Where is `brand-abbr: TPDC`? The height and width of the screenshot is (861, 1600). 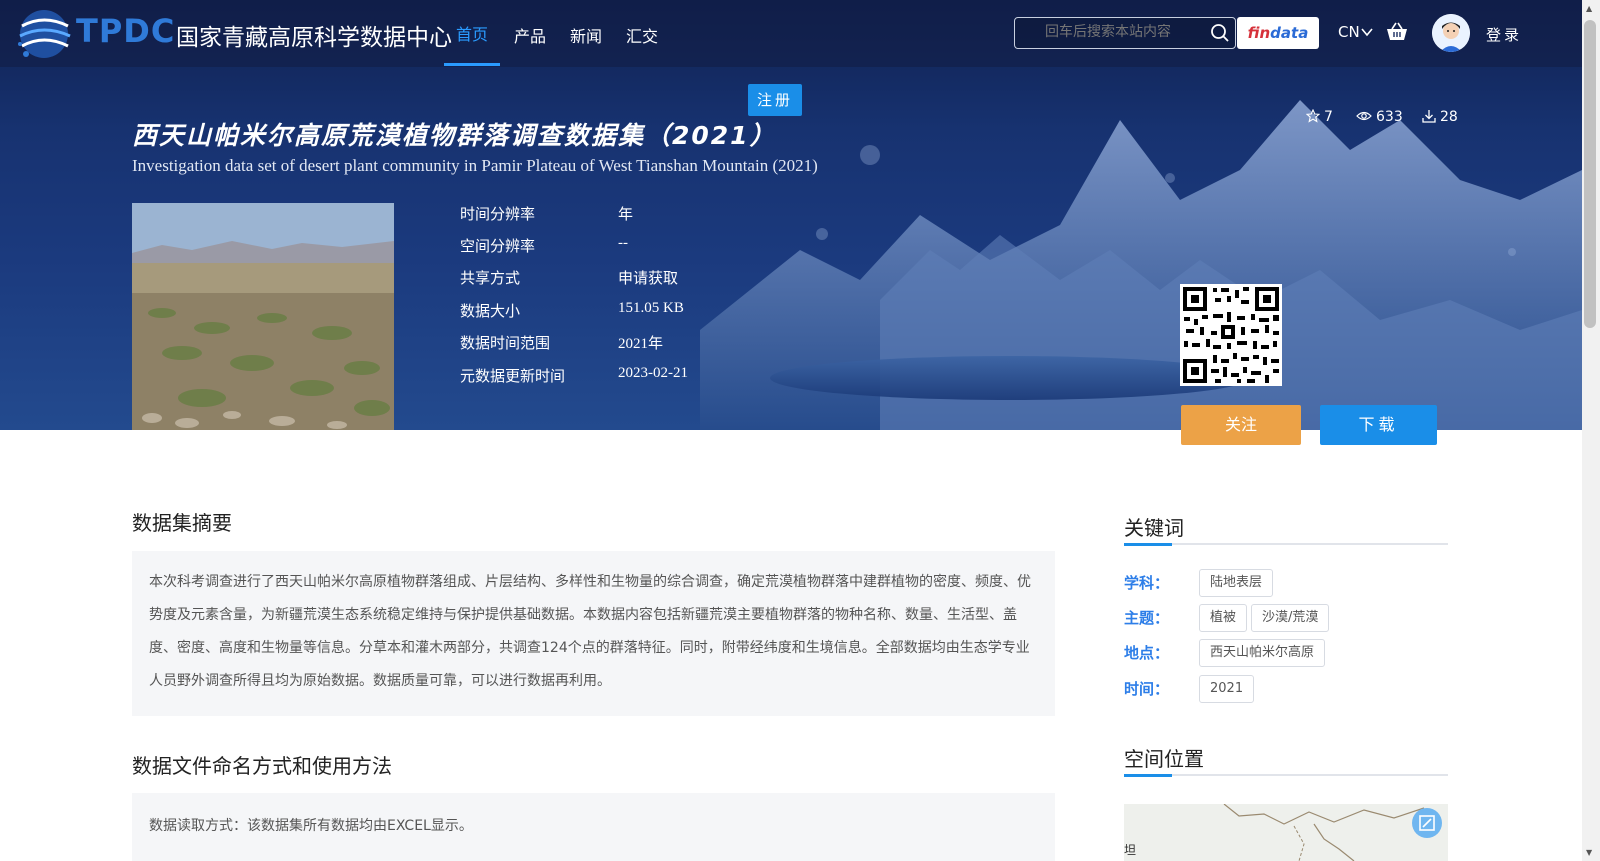
brand-abbr: TPDC is located at coordinates (125, 31).